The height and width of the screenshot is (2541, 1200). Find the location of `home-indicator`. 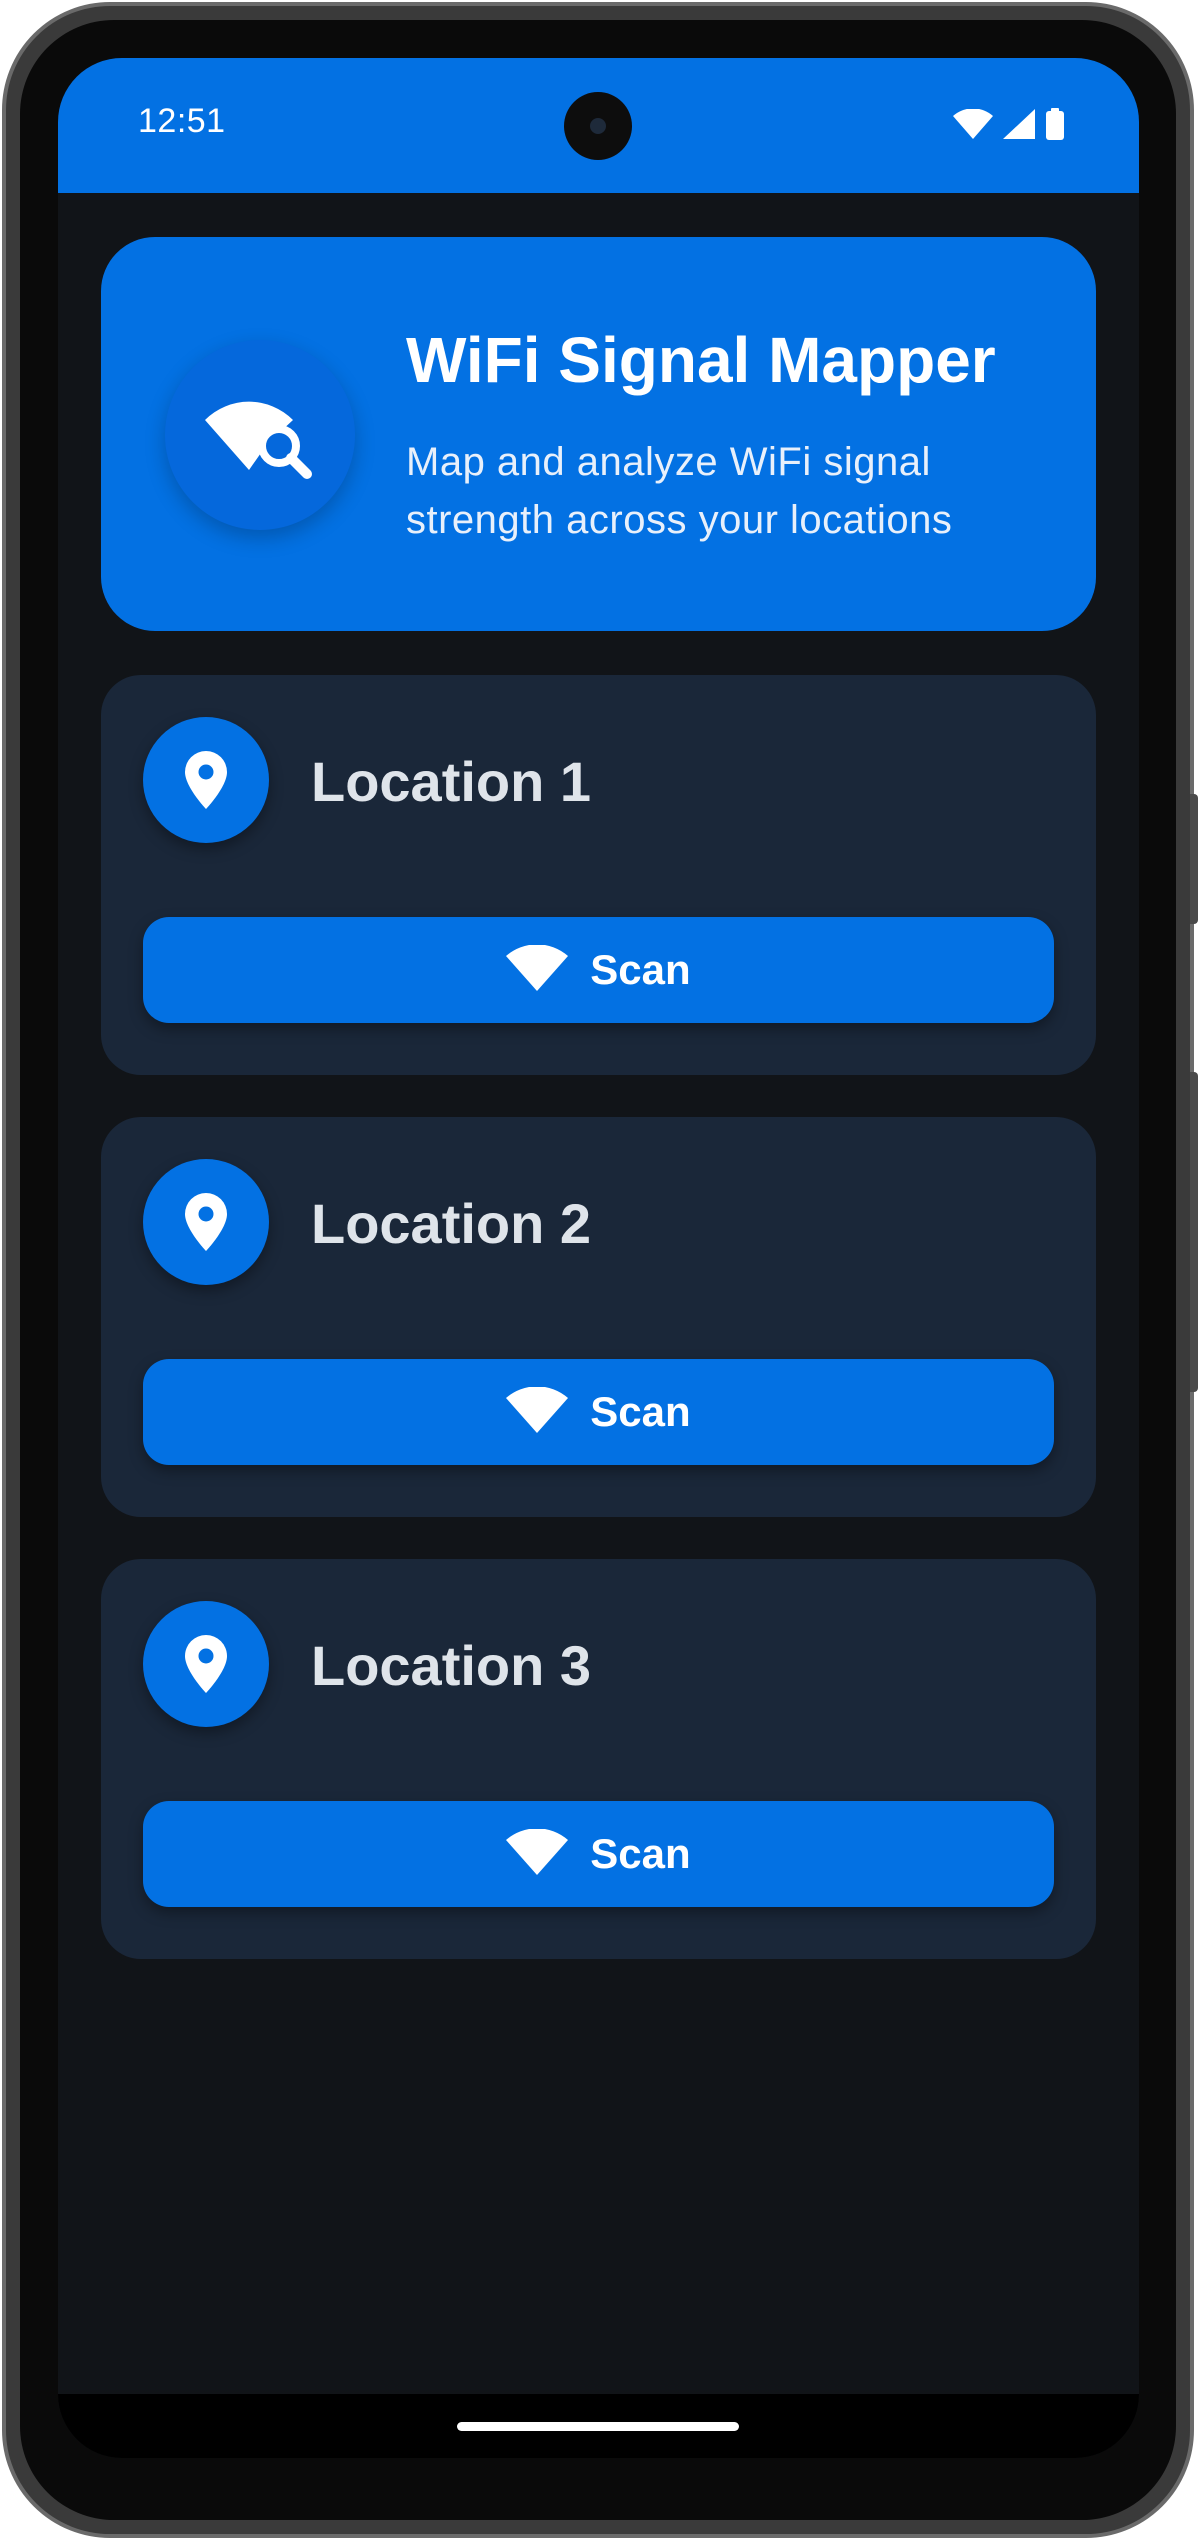

home-indicator is located at coordinates (598, 2426).